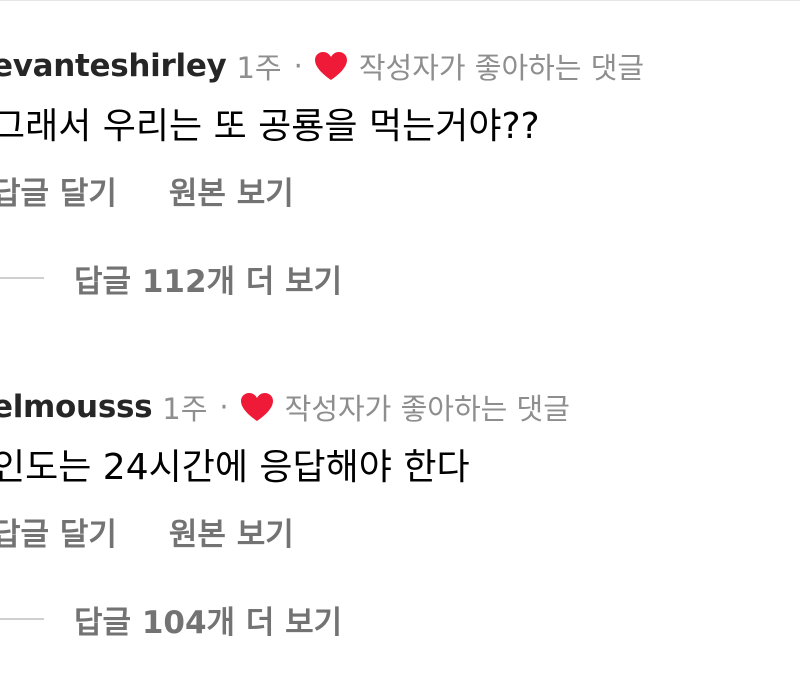  Describe the element at coordinates (400, 619) in the screenshot. I see `view-replies-button: 답글 104개 더 보기` at that location.